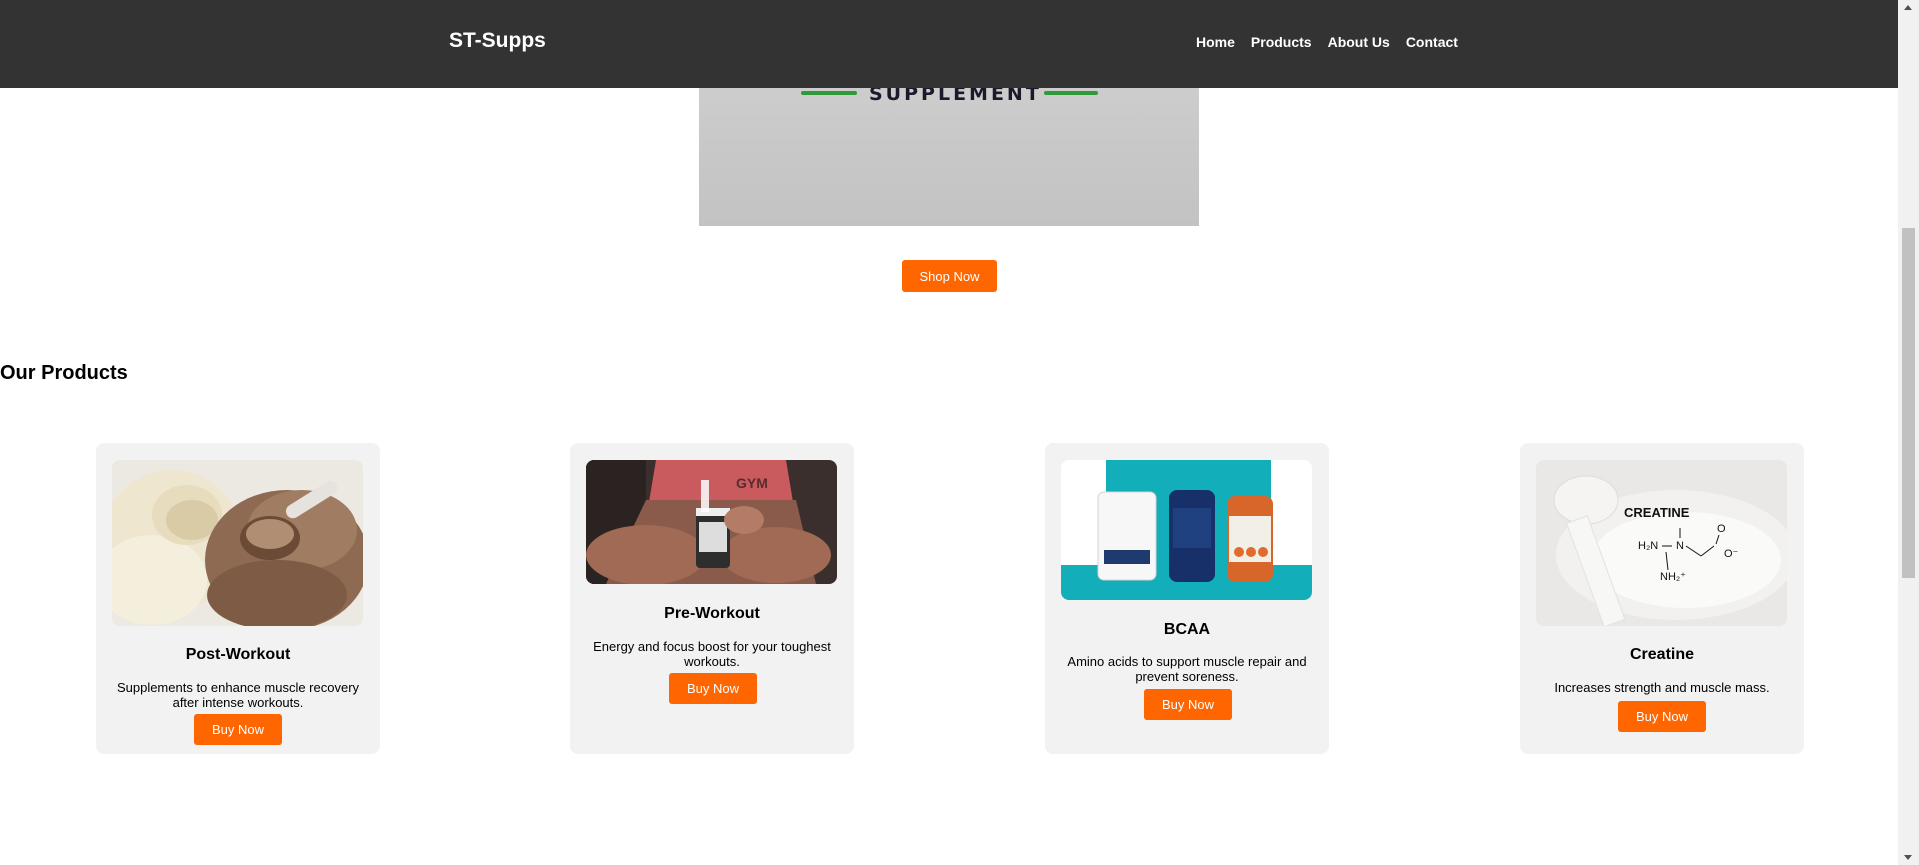 The image size is (1919, 865). What do you see at coordinates (1187, 629) in the screenshot?
I see `product-name: BCAA` at bounding box center [1187, 629].